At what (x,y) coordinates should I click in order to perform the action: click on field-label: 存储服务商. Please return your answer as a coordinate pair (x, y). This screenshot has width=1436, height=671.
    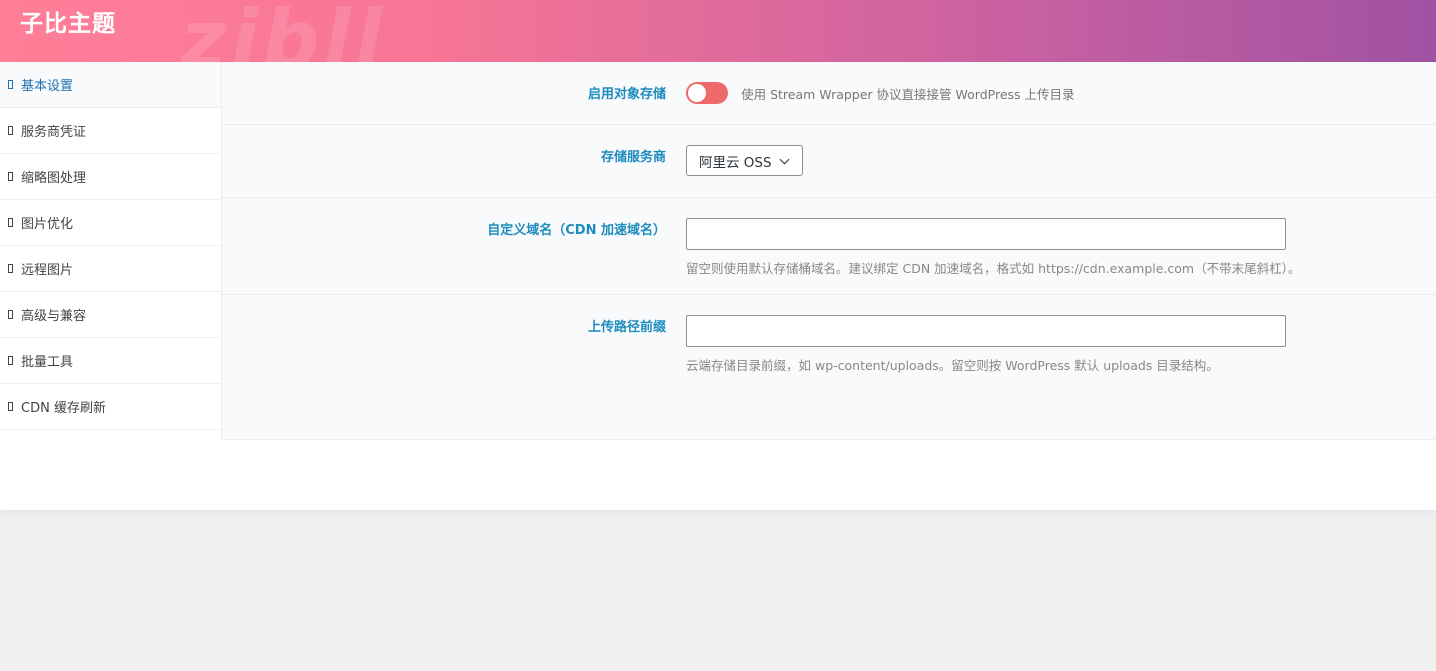
    Looking at the image, I should click on (633, 157).